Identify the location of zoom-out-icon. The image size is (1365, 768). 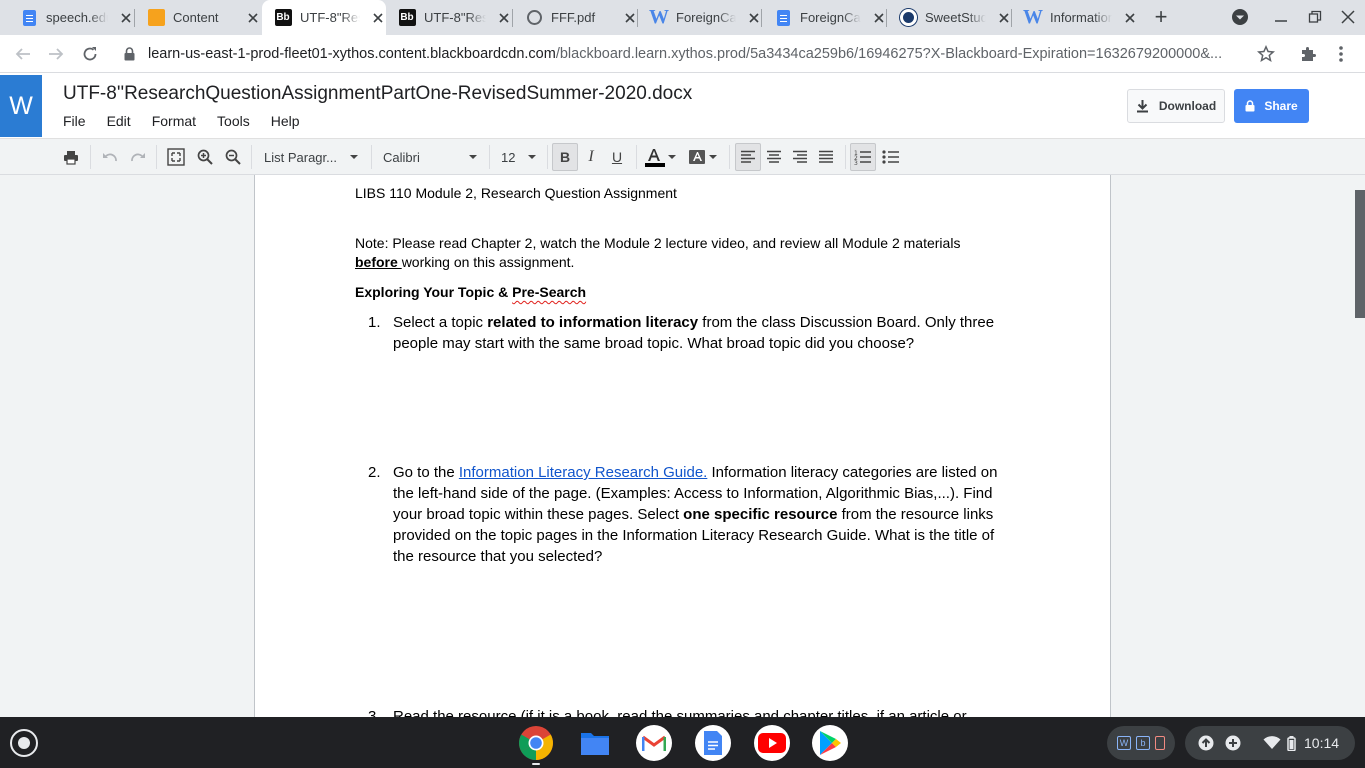
(233, 157).